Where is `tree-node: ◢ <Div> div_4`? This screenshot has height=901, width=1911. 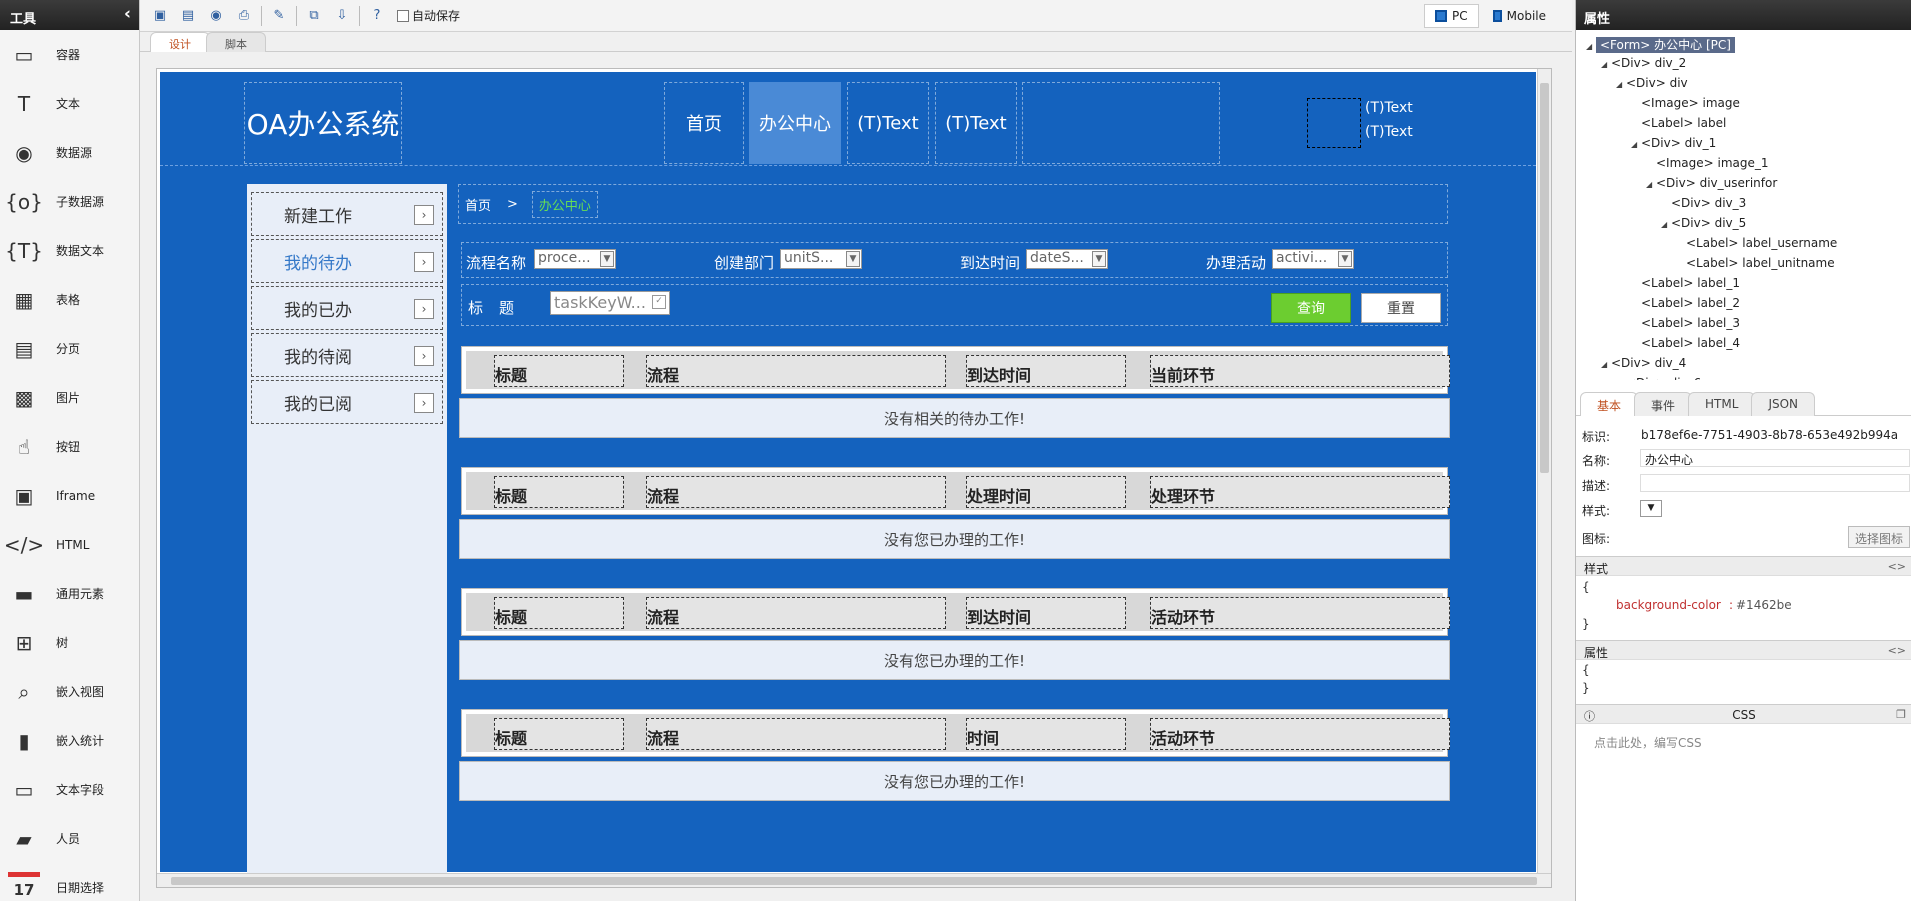
tree-node: ◢ <Div> div_4 is located at coordinates (1643, 363).